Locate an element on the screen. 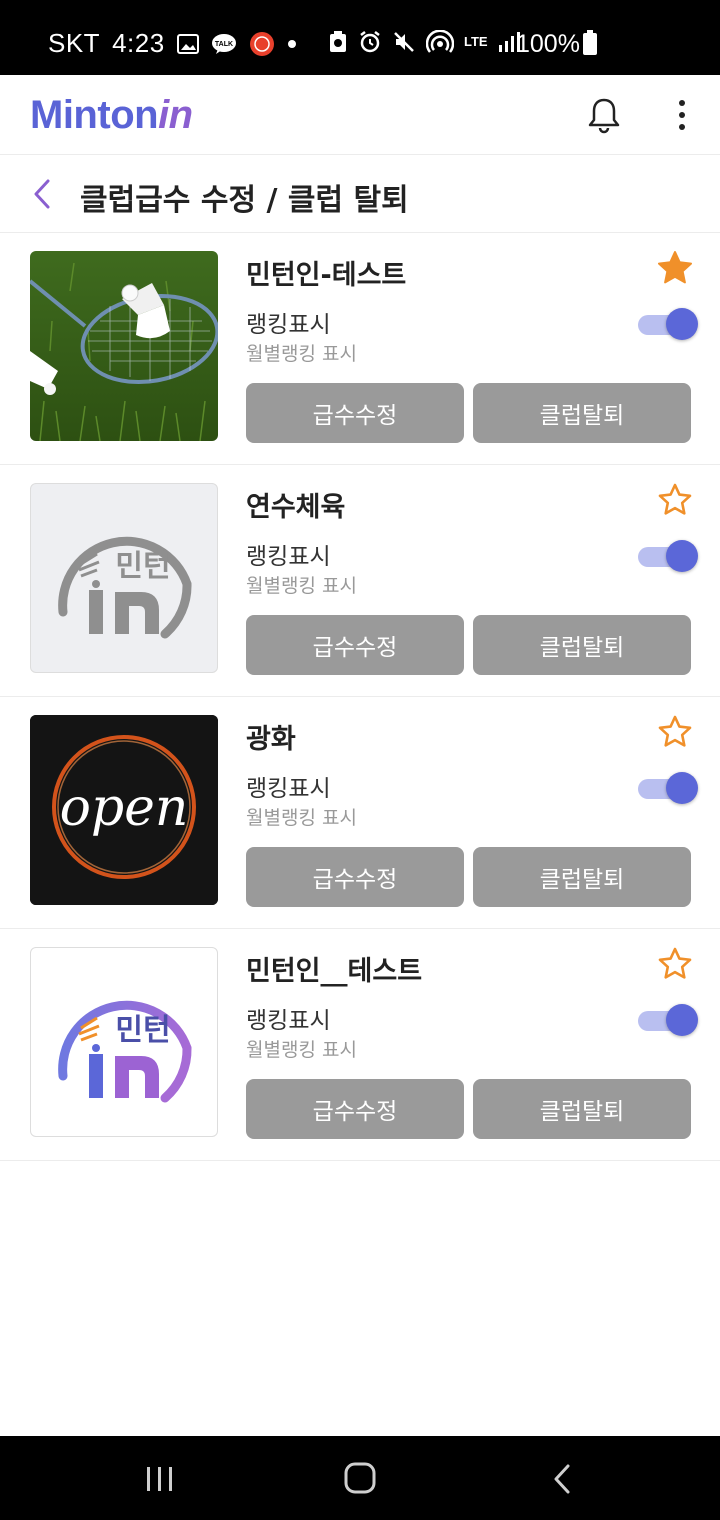  status-left: SKT 4:23 TALK is located at coordinates (172, 43).